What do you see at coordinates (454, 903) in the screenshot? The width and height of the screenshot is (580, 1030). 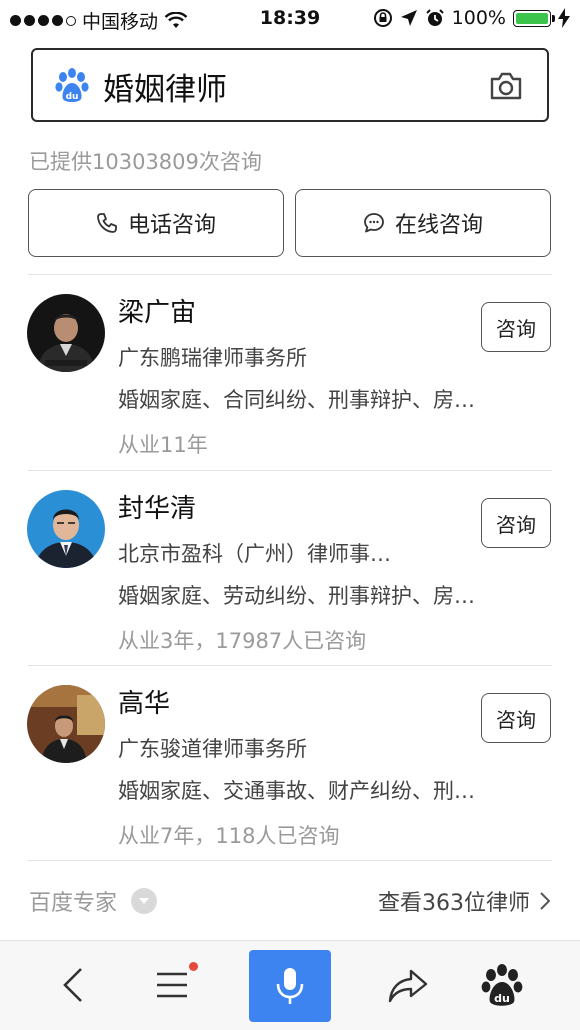 I see `view-all-label: 查看363位律师` at bounding box center [454, 903].